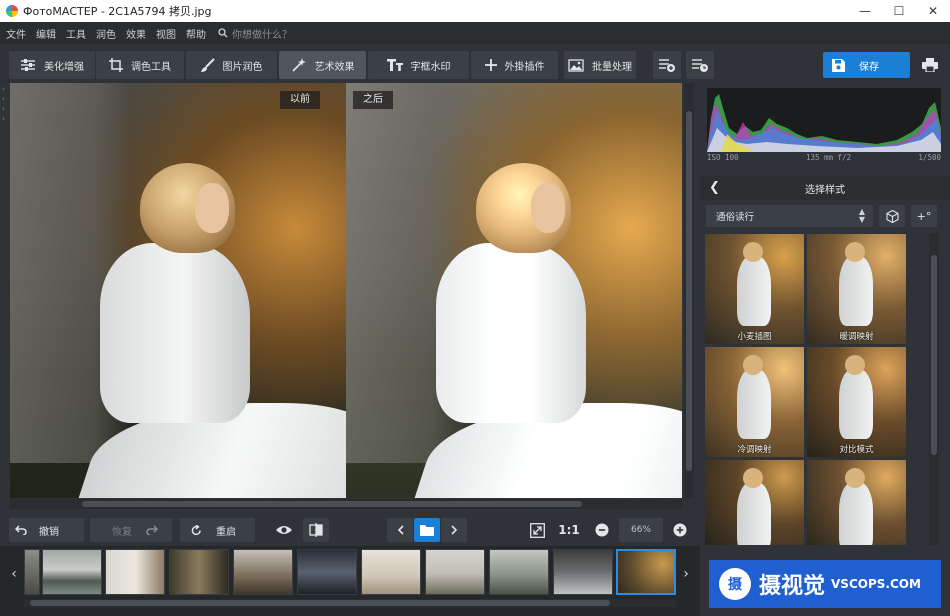 This screenshot has width=950, height=616. I want to click on next-image-button, so click(454, 530).